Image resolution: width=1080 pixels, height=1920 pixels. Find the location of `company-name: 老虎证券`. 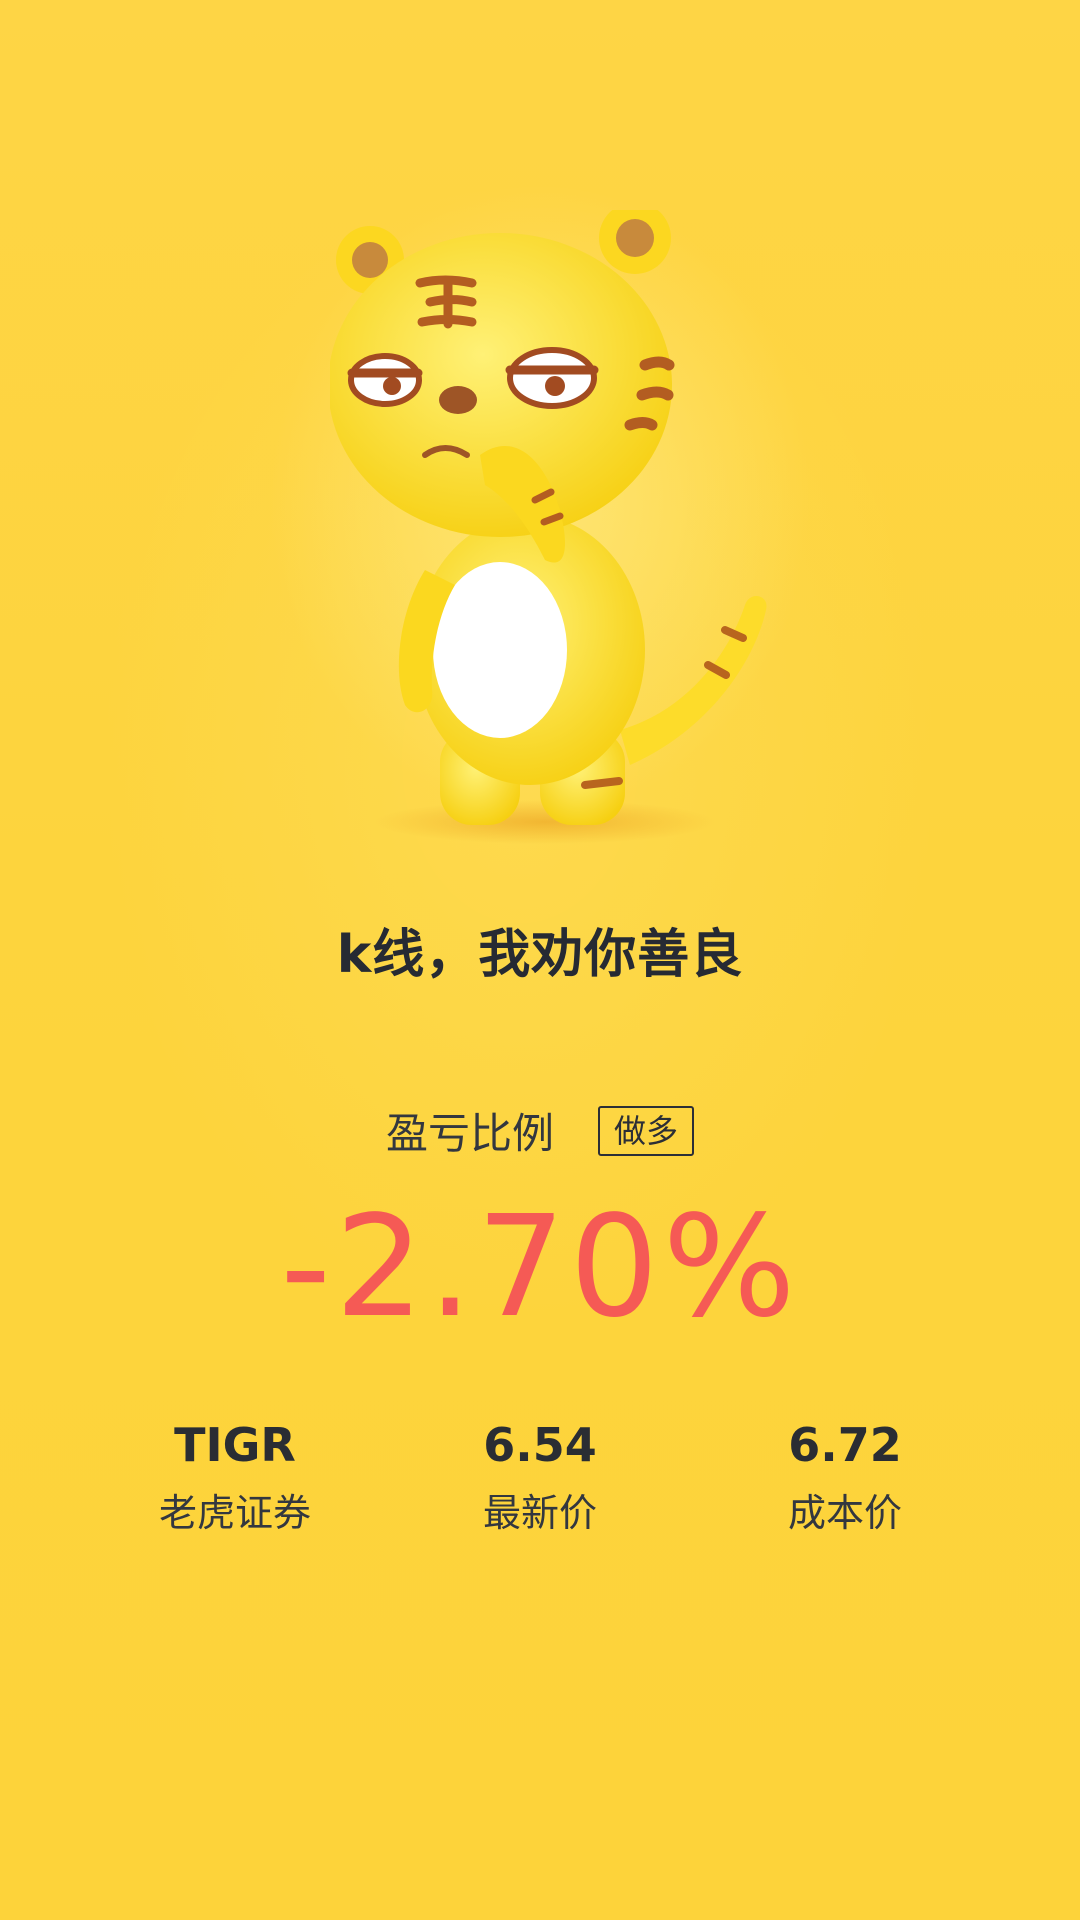

company-name: 老虎证券 is located at coordinates (234, 1513).